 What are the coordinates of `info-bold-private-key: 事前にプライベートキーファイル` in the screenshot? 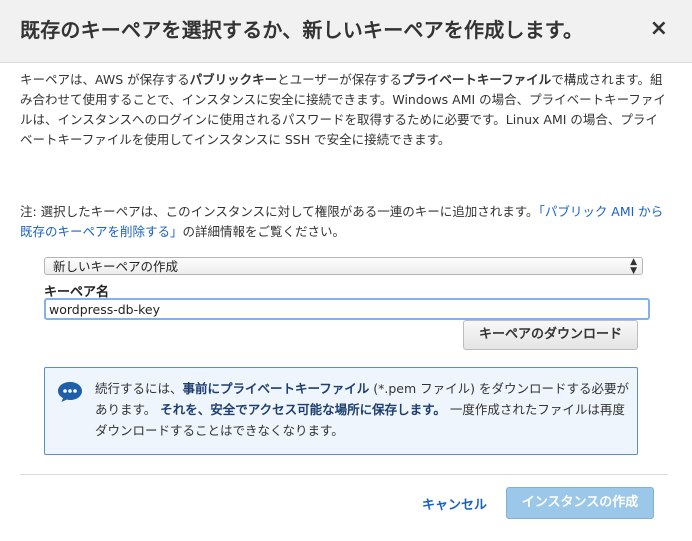 It's located at (276, 388).